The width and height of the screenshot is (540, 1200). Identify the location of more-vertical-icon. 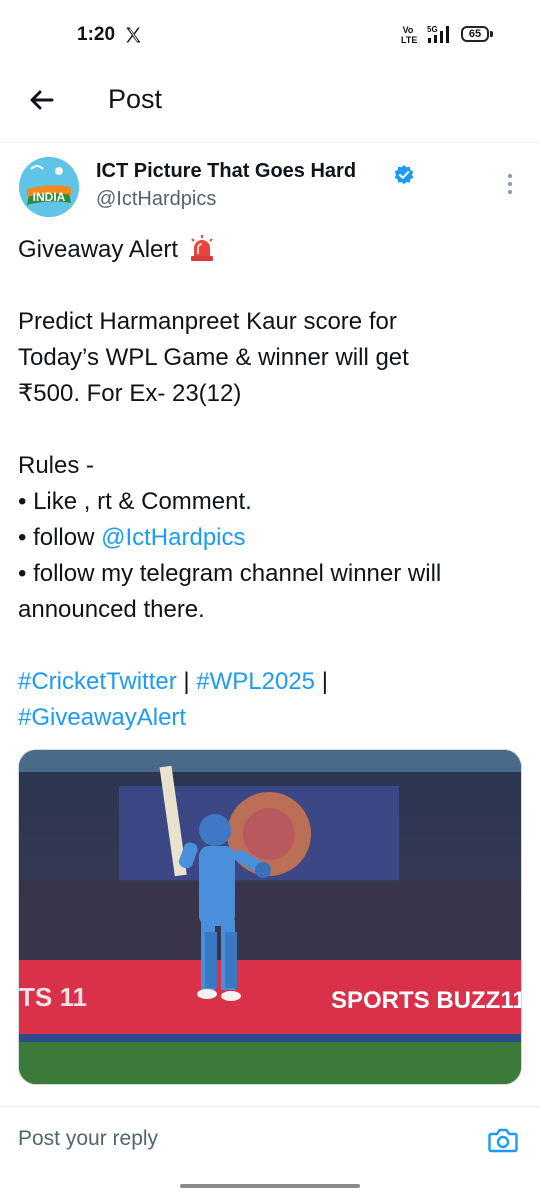
(510, 184).